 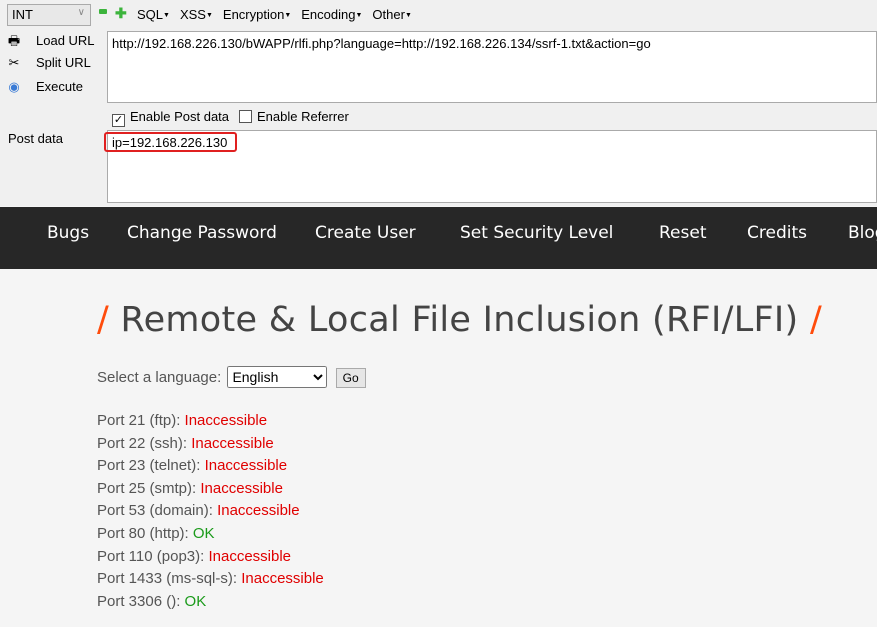 I want to click on nav-item-blog: Blog, so click(x=862, y=233).